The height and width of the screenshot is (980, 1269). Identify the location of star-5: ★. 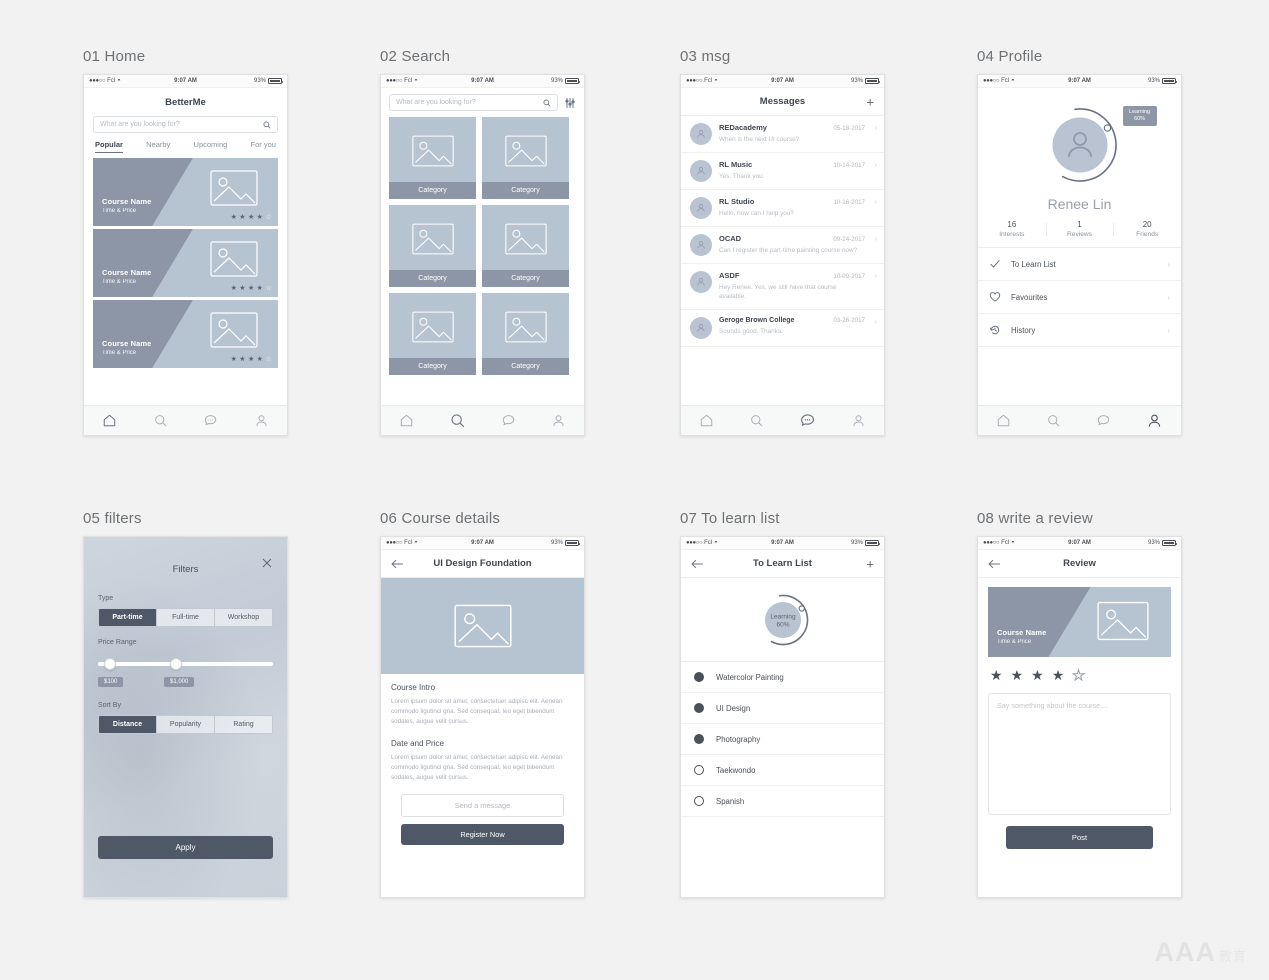
(1079, 675).